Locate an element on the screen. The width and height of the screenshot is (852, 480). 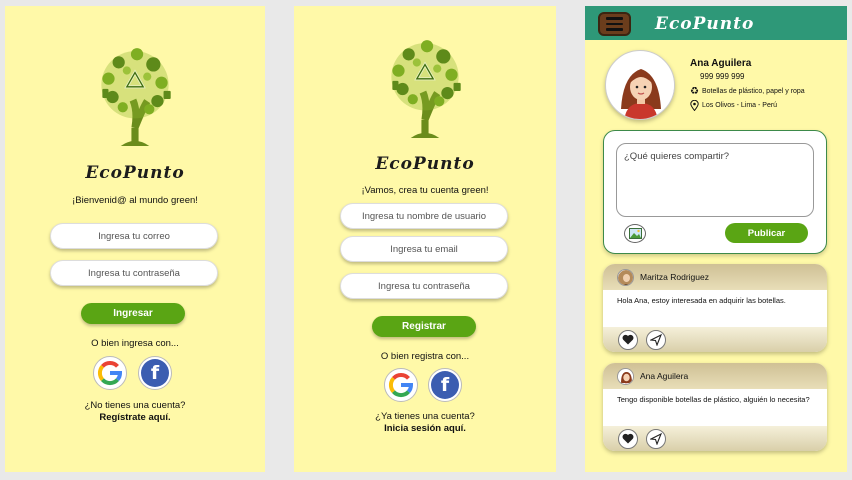
top-bar: EcoPunto is located at coordinates (716, 23).